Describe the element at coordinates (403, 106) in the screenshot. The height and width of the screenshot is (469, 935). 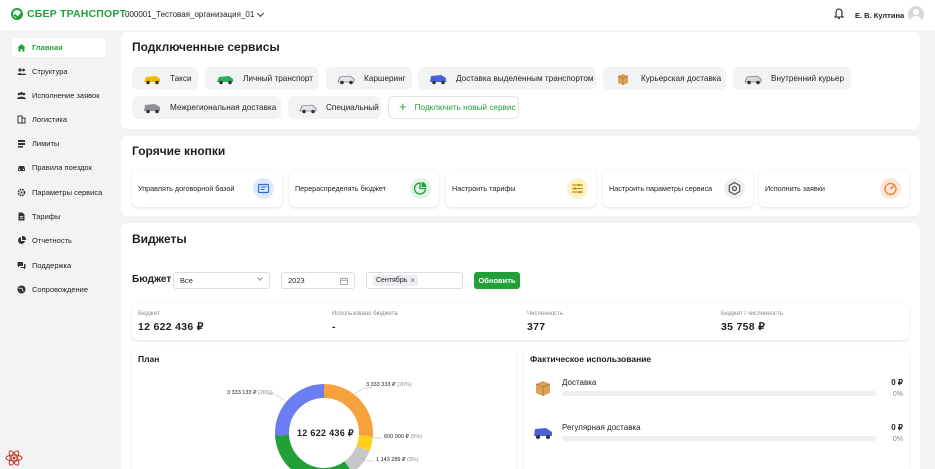
I see `plus-icon: +` at that location.